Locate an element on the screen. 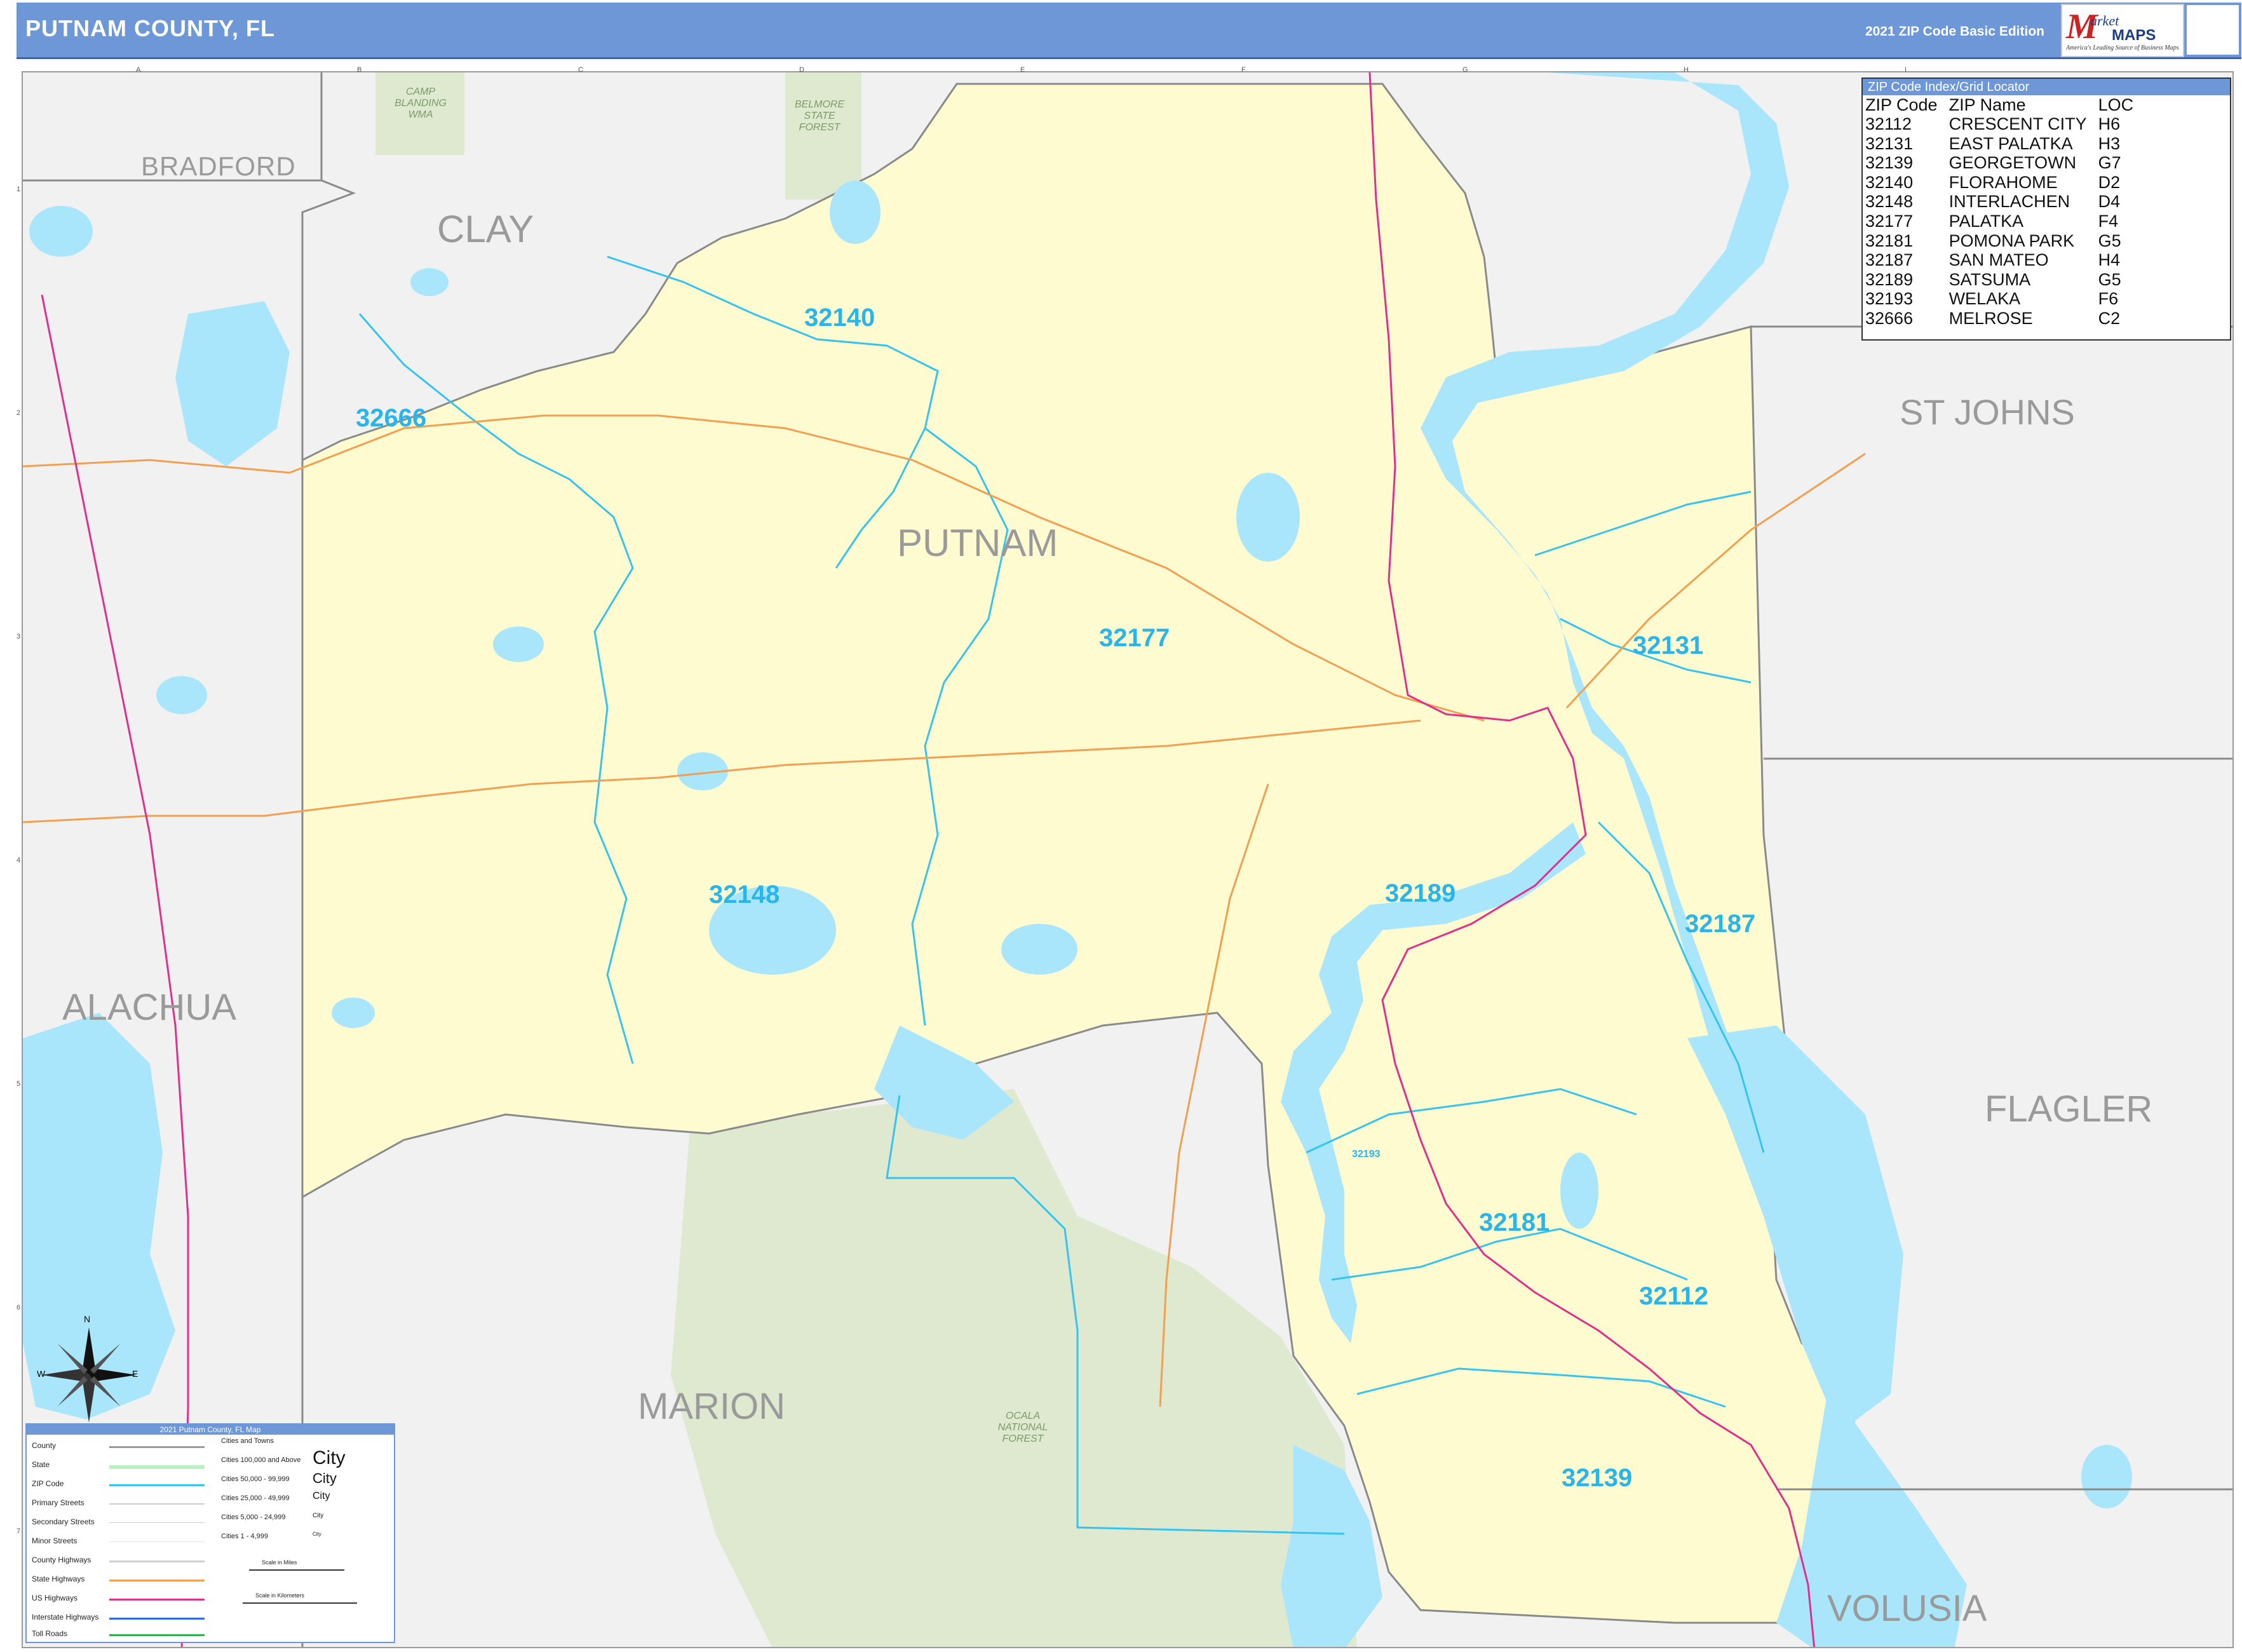  legend-county-hwy: County Highways is located at coordinates (61, 1559).